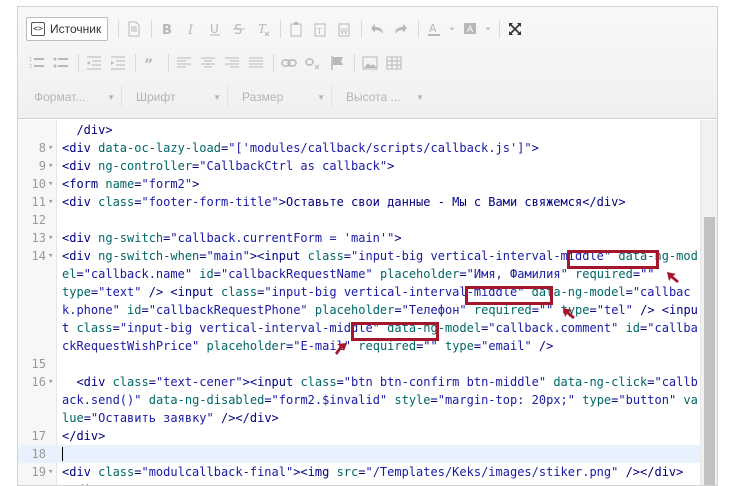 The image size is (740, 486). I want to click on string-token: "callback.currentForm = 'main'", so click(282, 238).